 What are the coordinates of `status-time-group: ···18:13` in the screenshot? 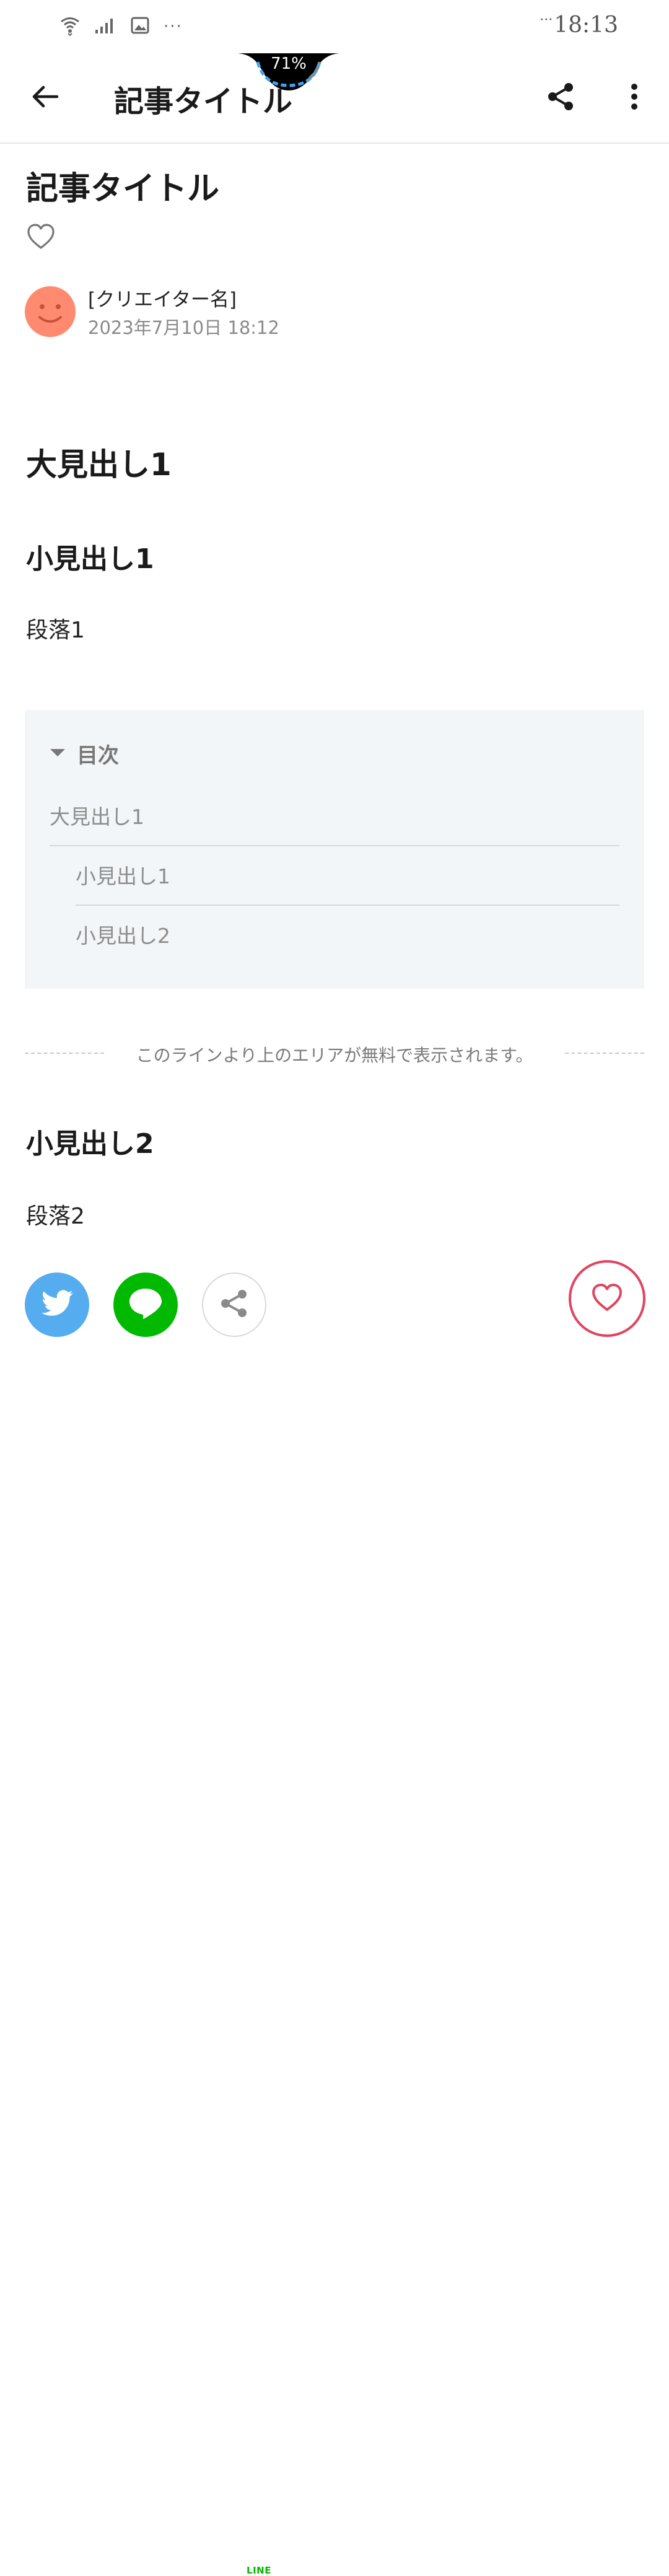 It's located at (579, 25).